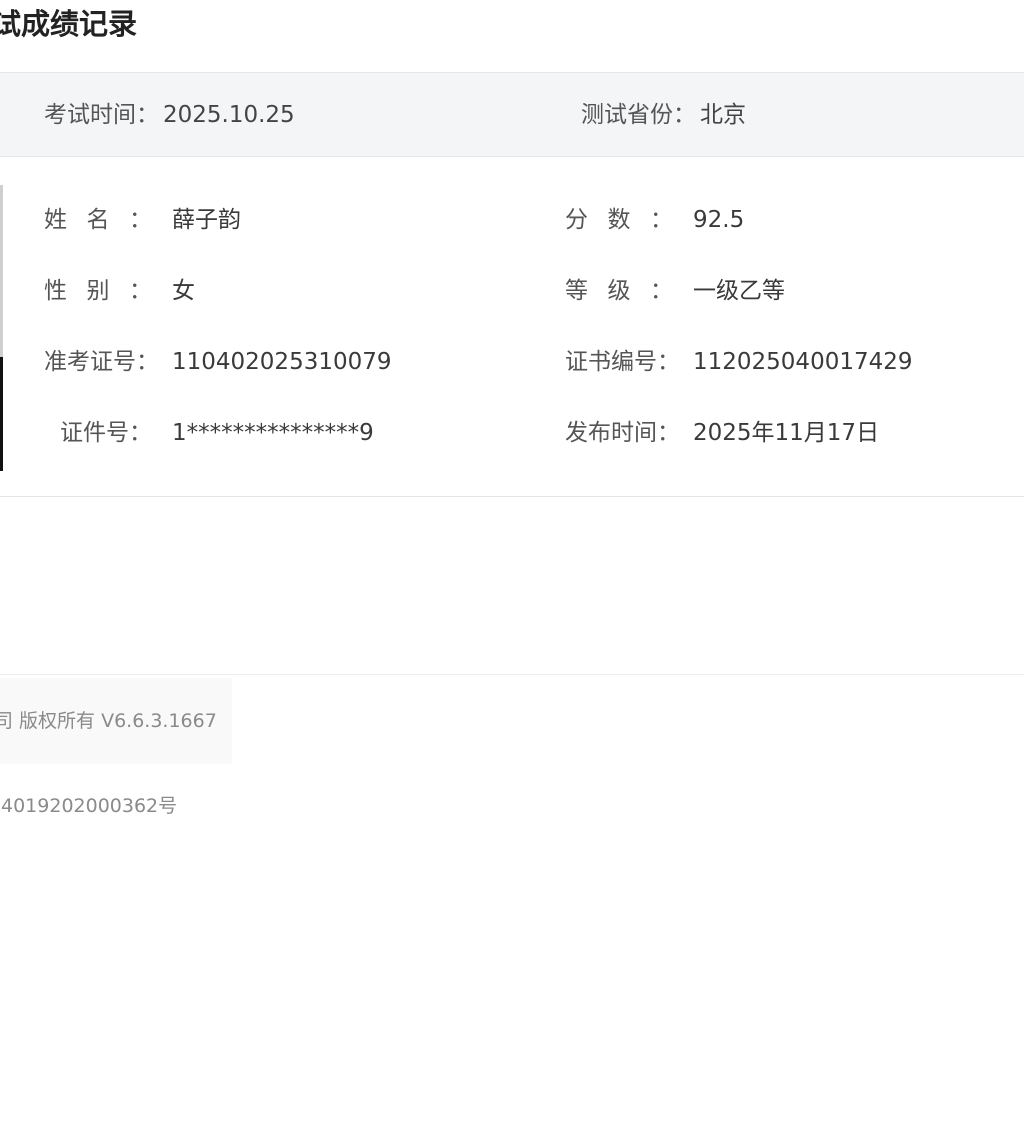 This screenshot has height=1142, width=1024. Describe the element at coordinates (1, 414) in the screenshot. I see `photo-shadow` at that location.